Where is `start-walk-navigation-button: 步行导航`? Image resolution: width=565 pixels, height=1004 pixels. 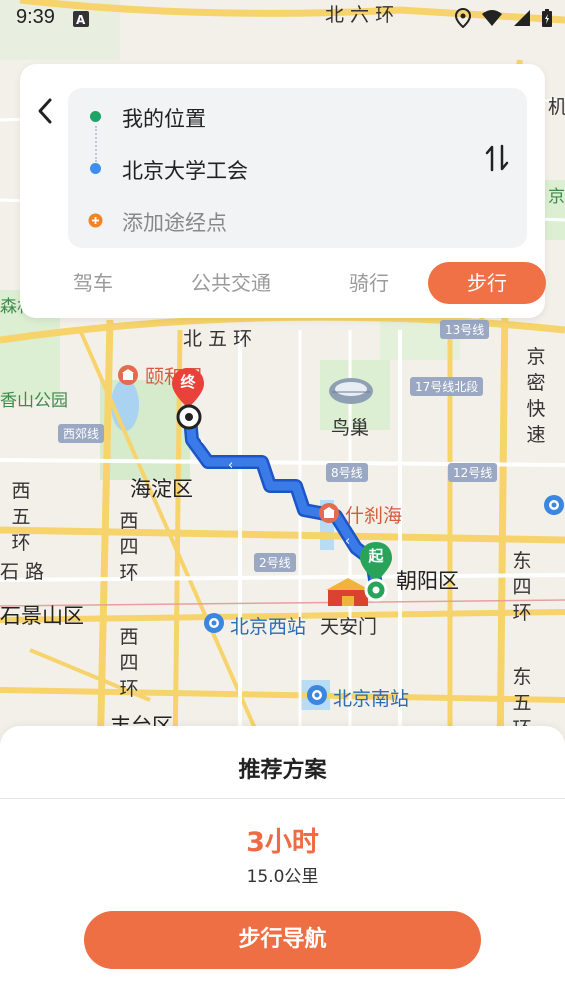 start-walk-navigation-button: 步行导航 is located at coordinates (282, 940).